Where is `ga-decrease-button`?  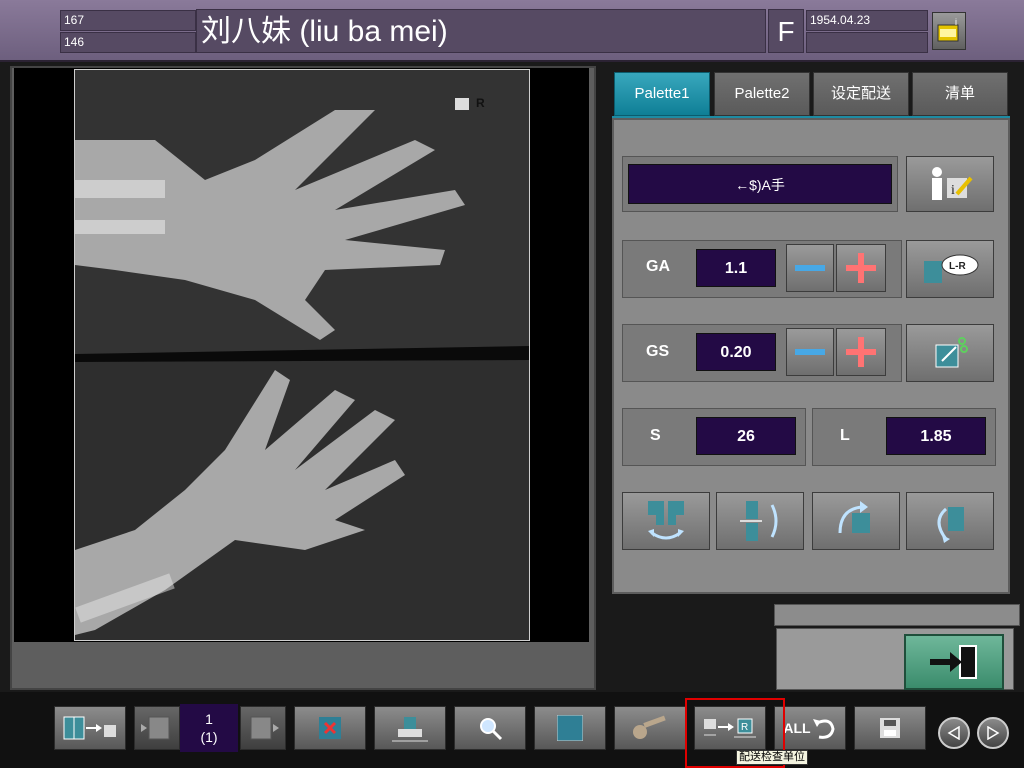 ga-decrease-button is located at coordinates (810, 268).